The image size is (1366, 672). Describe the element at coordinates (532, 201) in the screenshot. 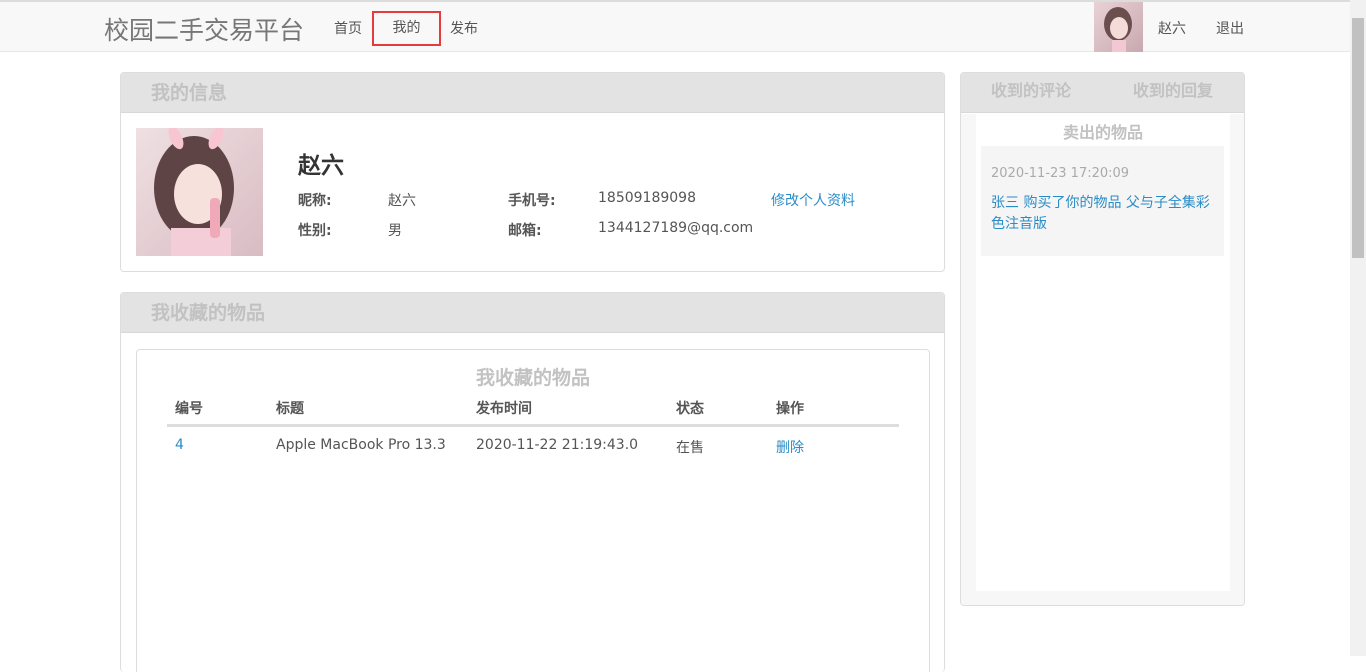

I see `phone-label: 手机号:` at that location.